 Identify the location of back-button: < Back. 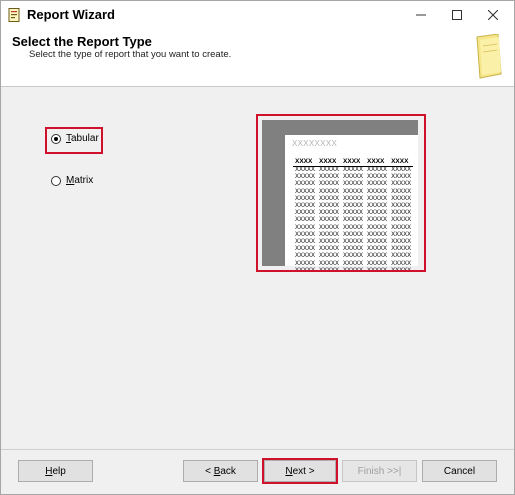
(220, 471).